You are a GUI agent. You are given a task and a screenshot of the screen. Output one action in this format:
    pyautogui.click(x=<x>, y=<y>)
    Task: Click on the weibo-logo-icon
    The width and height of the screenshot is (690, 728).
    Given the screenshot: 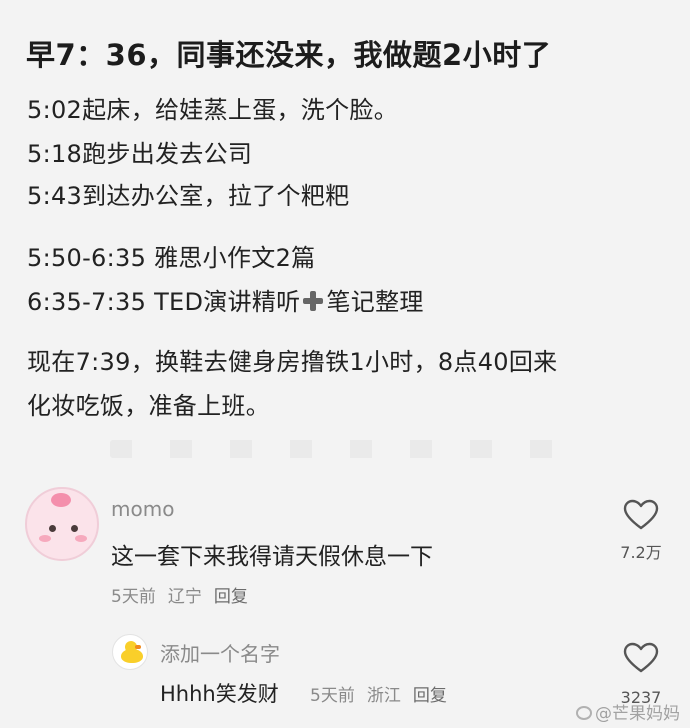 What is the action you would take?
    pyautogui.click(x=584, y=713)
    